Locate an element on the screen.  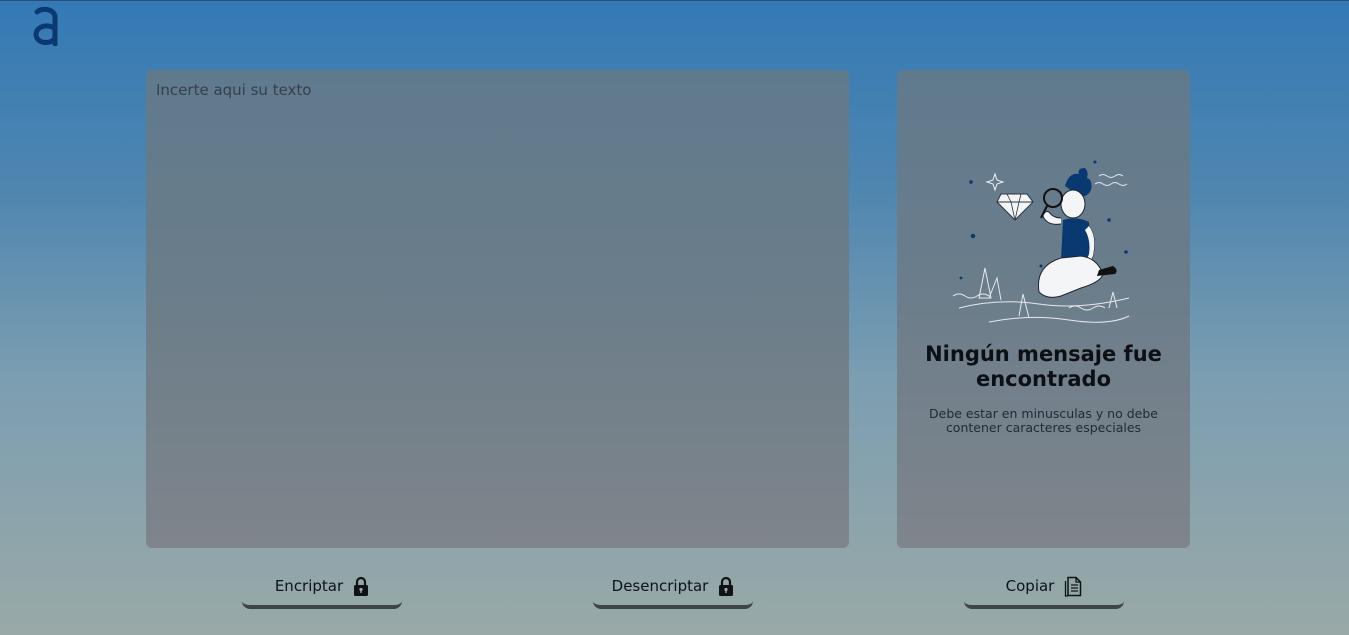
copy-document-icon is located at coordinates (1073, 586).